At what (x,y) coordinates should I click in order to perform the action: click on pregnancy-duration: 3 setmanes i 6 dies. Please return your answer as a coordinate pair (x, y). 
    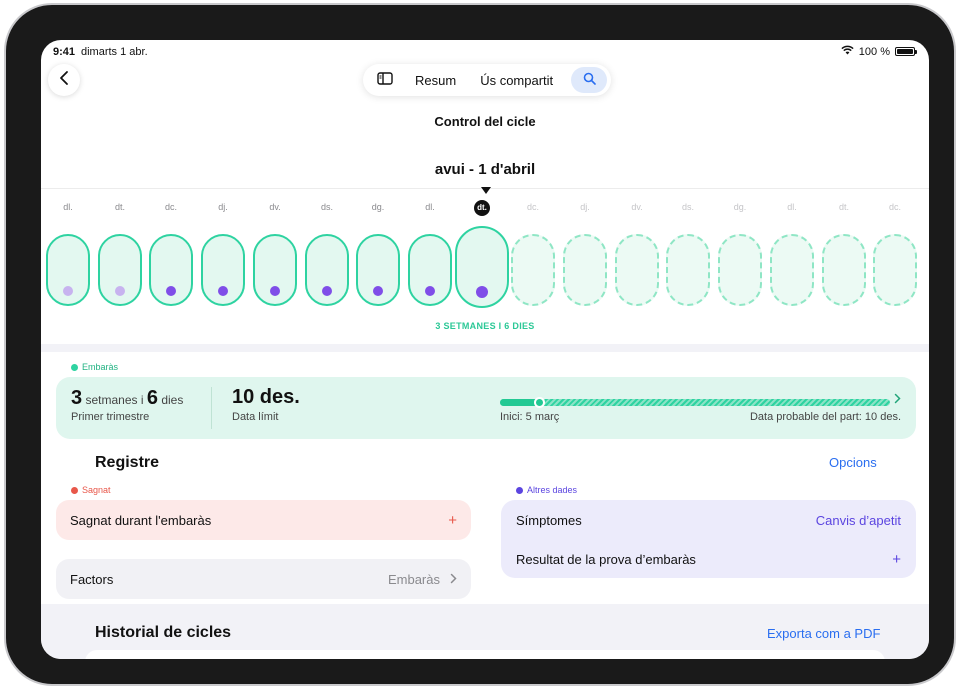
    Looking at the image, I should click on (127, 398).